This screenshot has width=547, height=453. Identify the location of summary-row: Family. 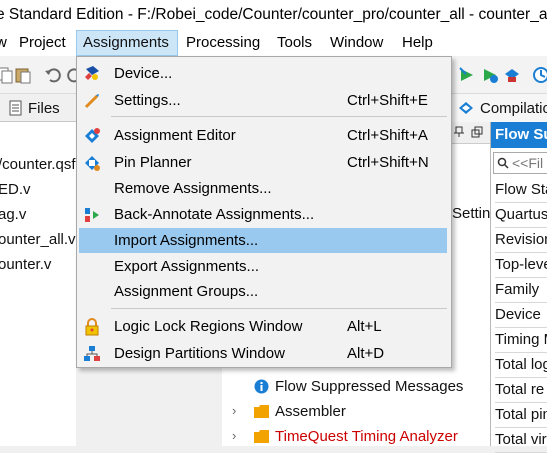
(521, 290).